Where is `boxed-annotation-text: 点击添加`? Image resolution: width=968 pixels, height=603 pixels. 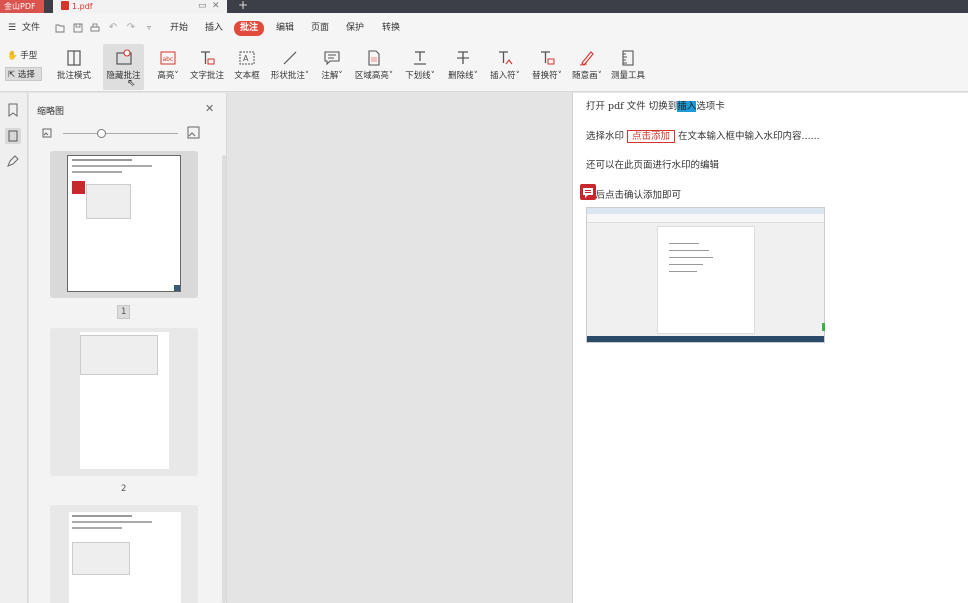
boxed-annotation-text: 点击添加 is located at coordinates (651, 136).